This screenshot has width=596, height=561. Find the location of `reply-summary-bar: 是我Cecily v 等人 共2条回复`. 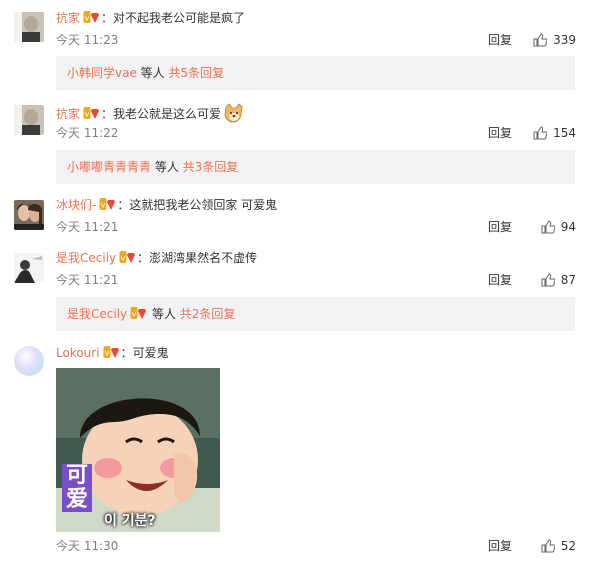

reply-summary-bar: 是我Cecily v 等人 共2条回复 is located at coordinates (315, 314).